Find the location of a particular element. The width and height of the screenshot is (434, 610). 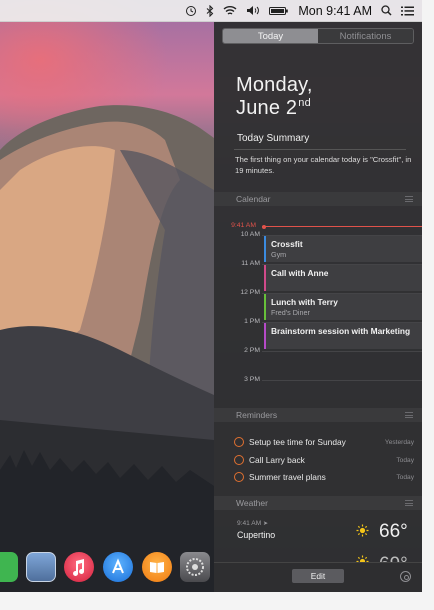

reminder-label: Call Larry back is located at coordinates (277, 460).